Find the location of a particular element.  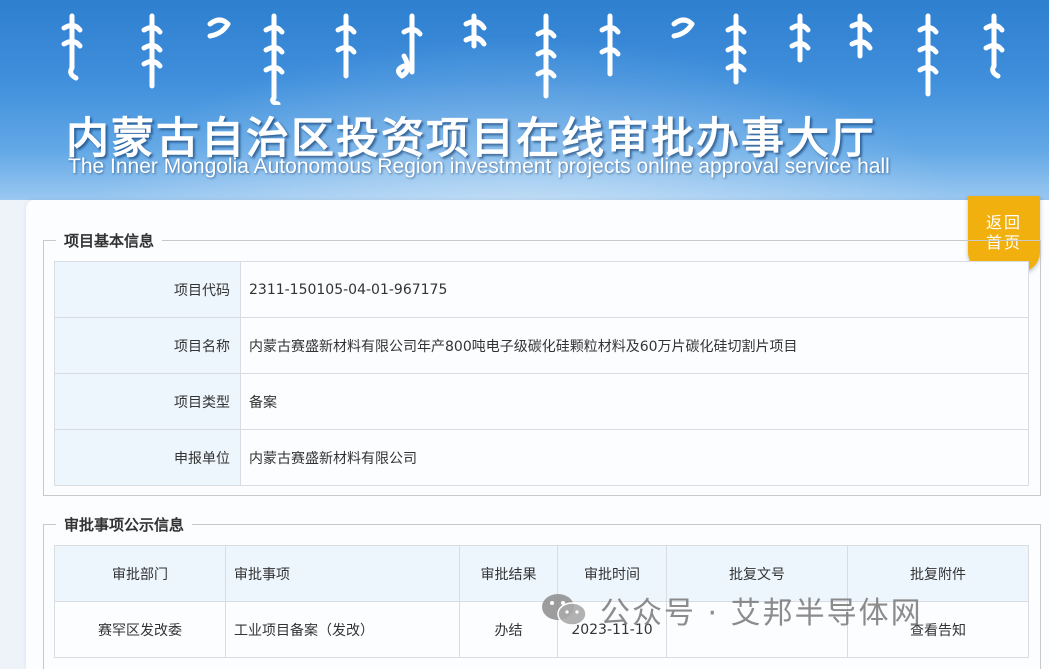

column-header-dept: 审批部门 is located at coordinates (140, 573).